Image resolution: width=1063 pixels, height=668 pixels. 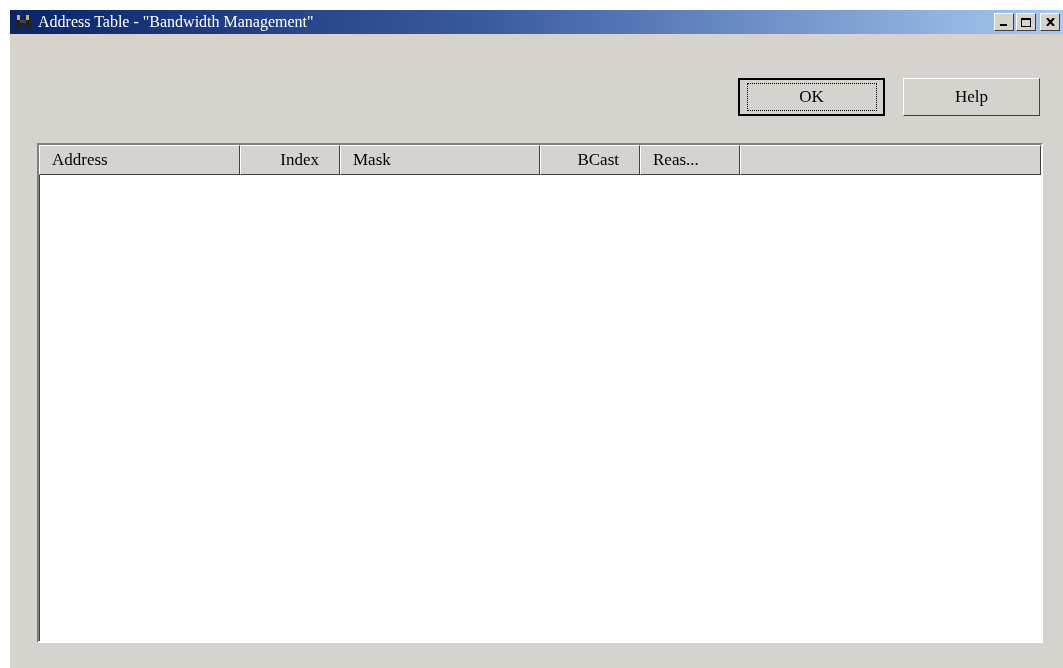 I want to click on close-button, so click(x=1050, y=22).